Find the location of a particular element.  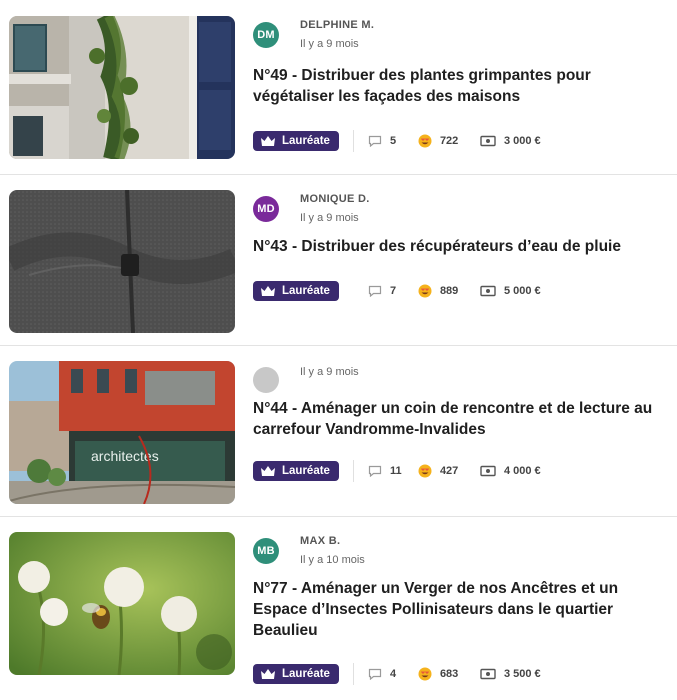

budget-value: 3 500 € is located at coordinates (522, 674).